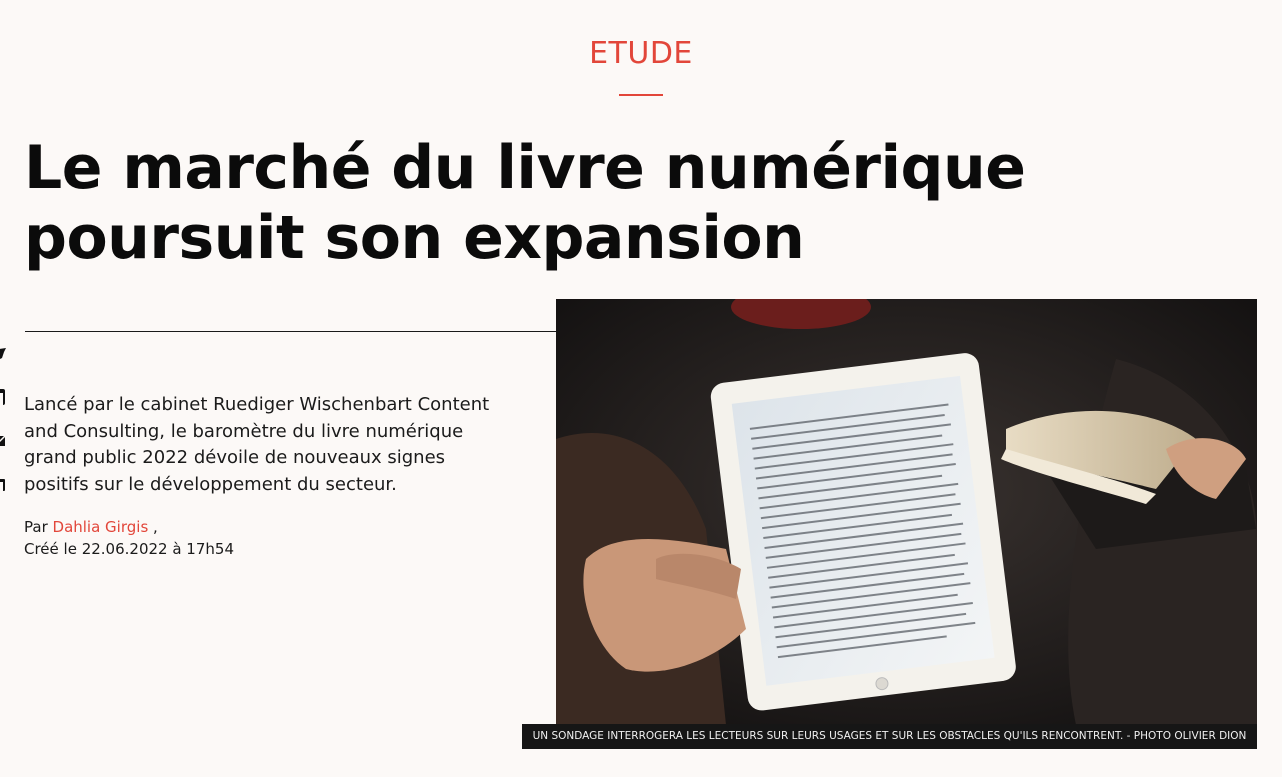 The width and height of the screenshot is (1282, 777). Describe the element at coordinates (36, 527) in the screenshot. I see `byline-prefix: Par` at that location.